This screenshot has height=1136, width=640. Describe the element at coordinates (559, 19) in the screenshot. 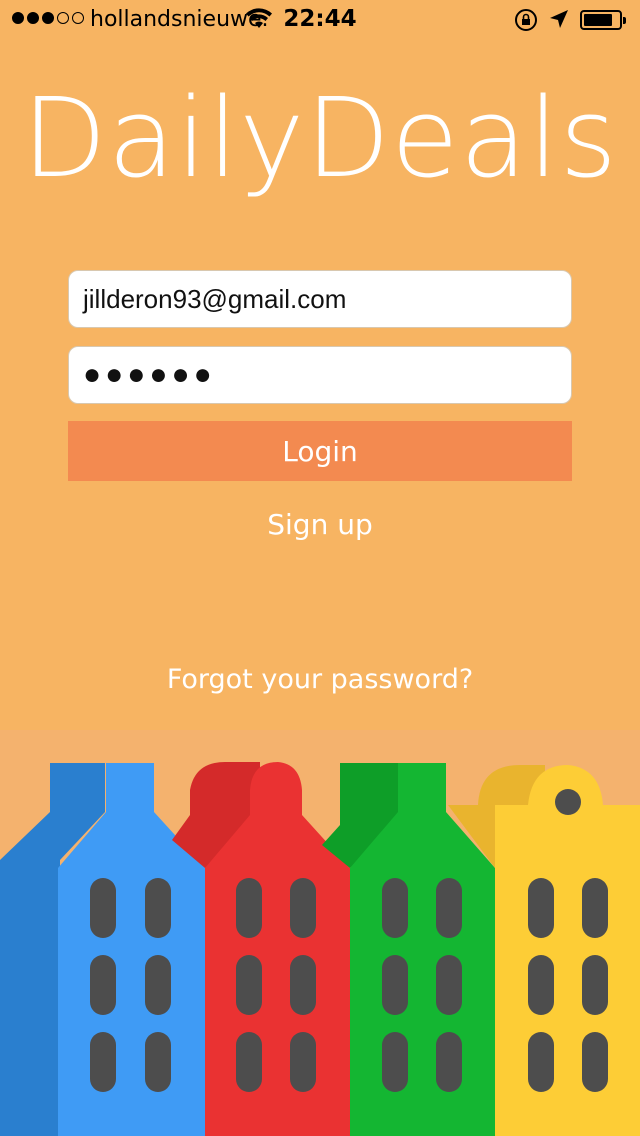

I see `location-arrow-icon` at that location.